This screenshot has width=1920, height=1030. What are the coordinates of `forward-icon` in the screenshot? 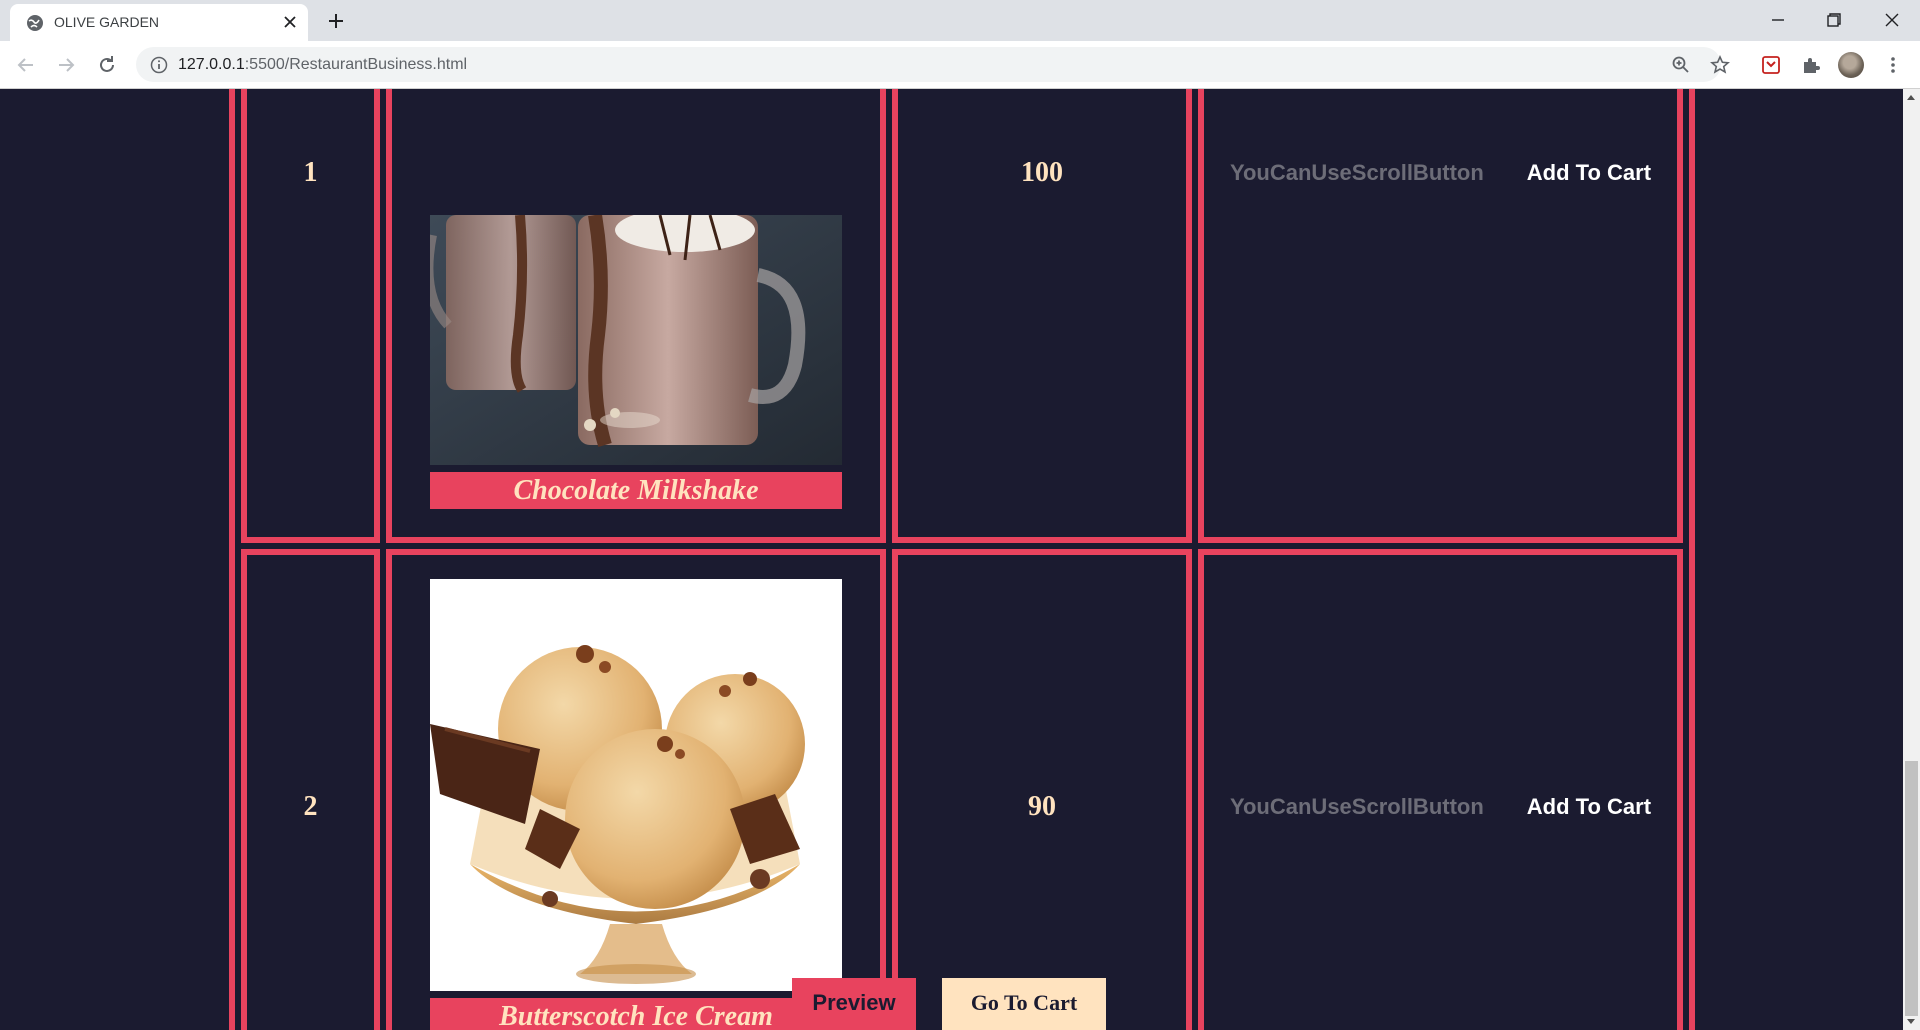 It's located at (66, 65).